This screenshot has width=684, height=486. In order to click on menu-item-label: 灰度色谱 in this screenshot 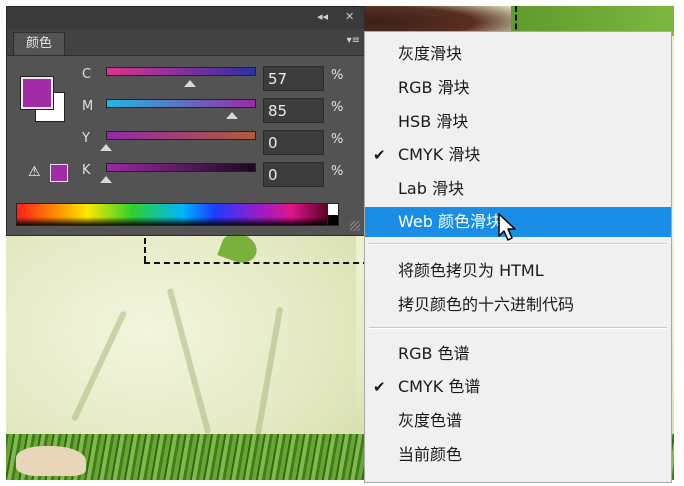, I will do `click(430, 420)`.